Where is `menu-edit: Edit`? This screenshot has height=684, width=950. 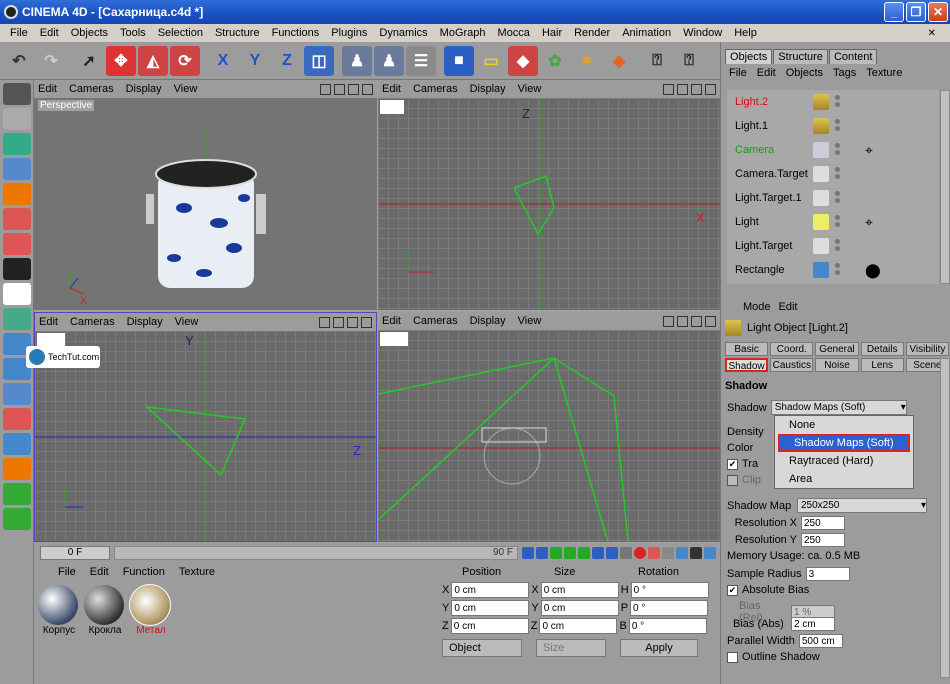 menu-edit: Edit is located at coordinates (49, 33).